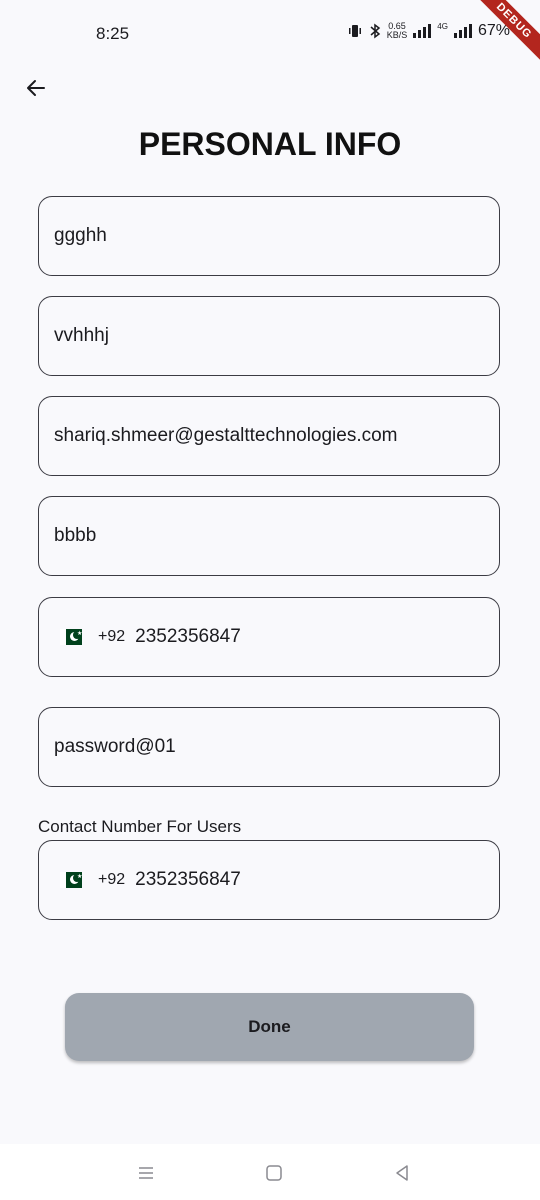  What do you see at coordinates (140, 826) in the screenshot?
I see `contact-number-label: Contact Number For Users` at bounding box center [140, 826].